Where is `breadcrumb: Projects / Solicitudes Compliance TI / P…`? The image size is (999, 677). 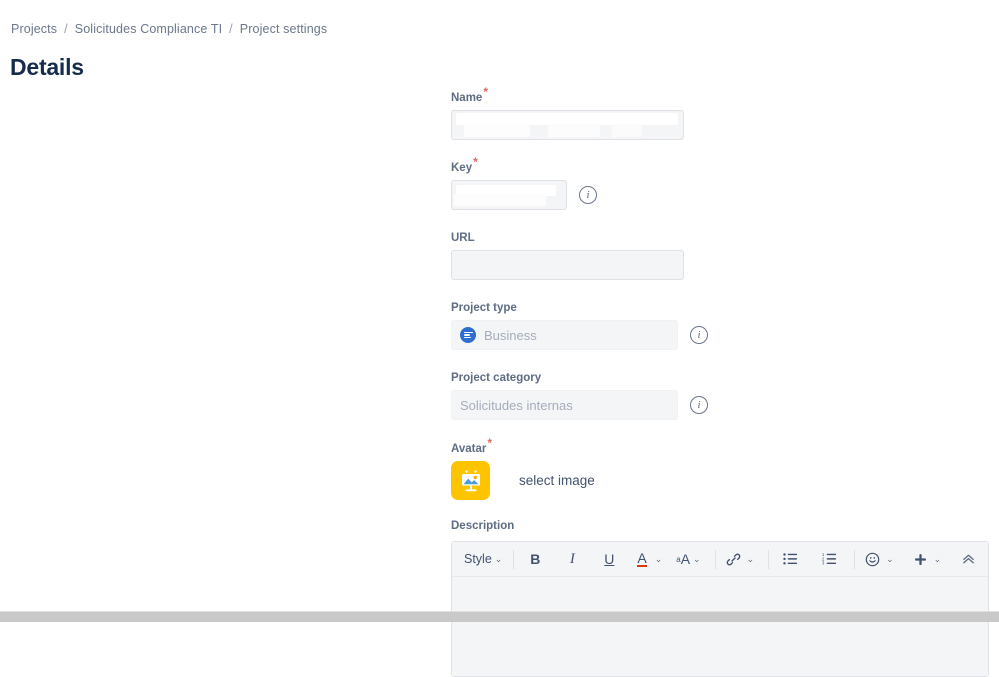 breadcrumb: Projects / Solicitudes Compliance TI / P… is located at coordinates (169, 29).